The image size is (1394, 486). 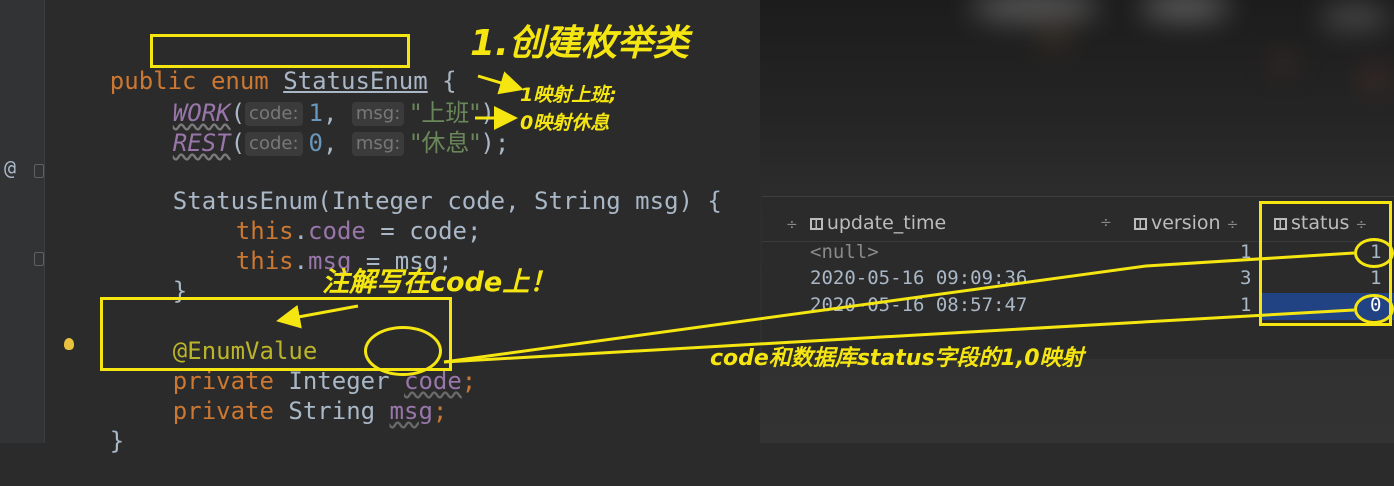 What do you see at coordinates (418, 185) in the screenshot?
I see `code-line-constructor: StatusEnum(Integer code, String msg) {` at bounding box center [418, 185].